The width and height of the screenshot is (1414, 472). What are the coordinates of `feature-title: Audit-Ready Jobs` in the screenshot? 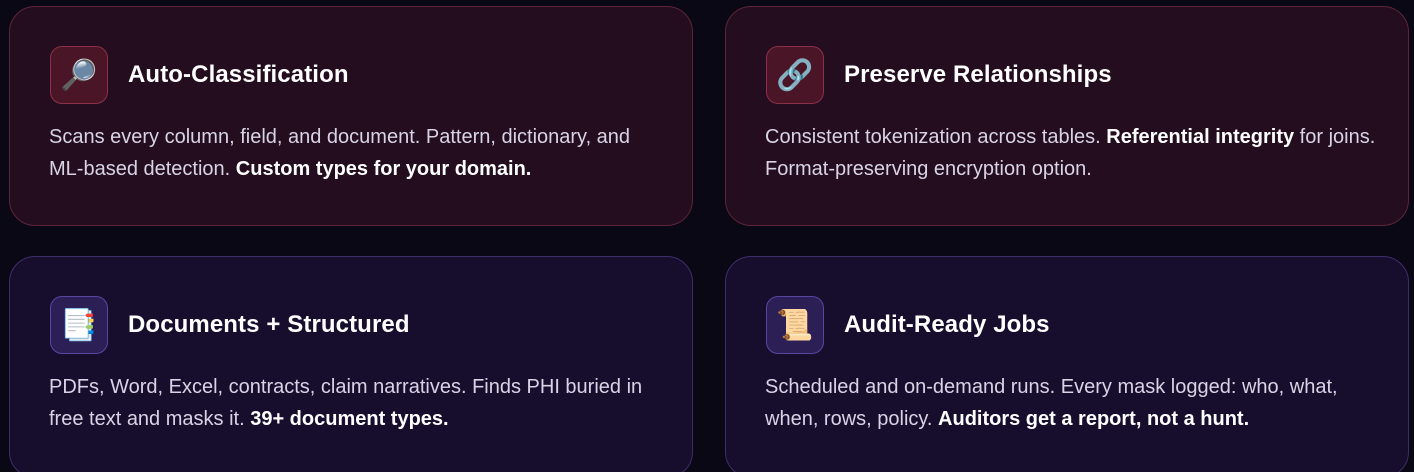 It's located at (947, 324).